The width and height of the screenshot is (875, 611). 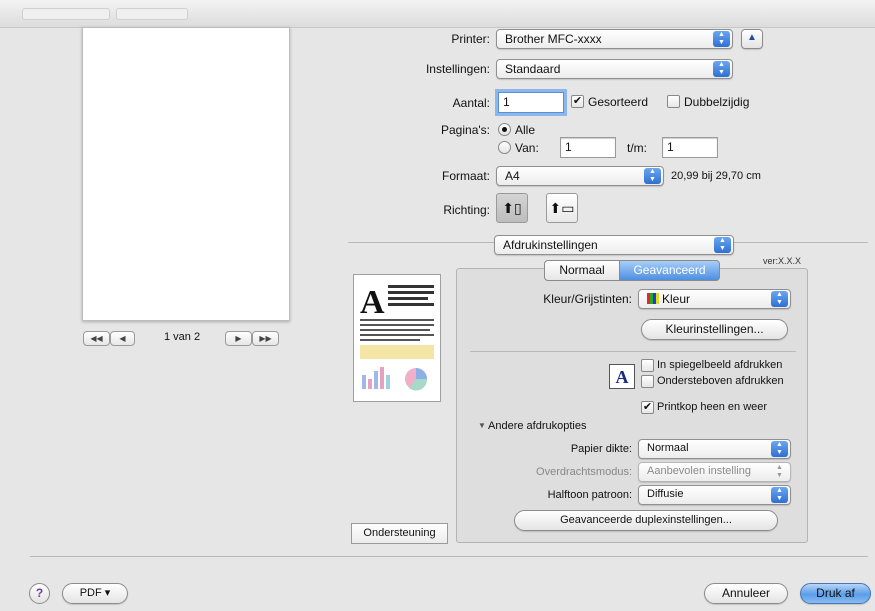 What do you see at coordinates (470, 39) in the screenshot?
I see `printer-label: Printer:` at bounding box center [470, 39].